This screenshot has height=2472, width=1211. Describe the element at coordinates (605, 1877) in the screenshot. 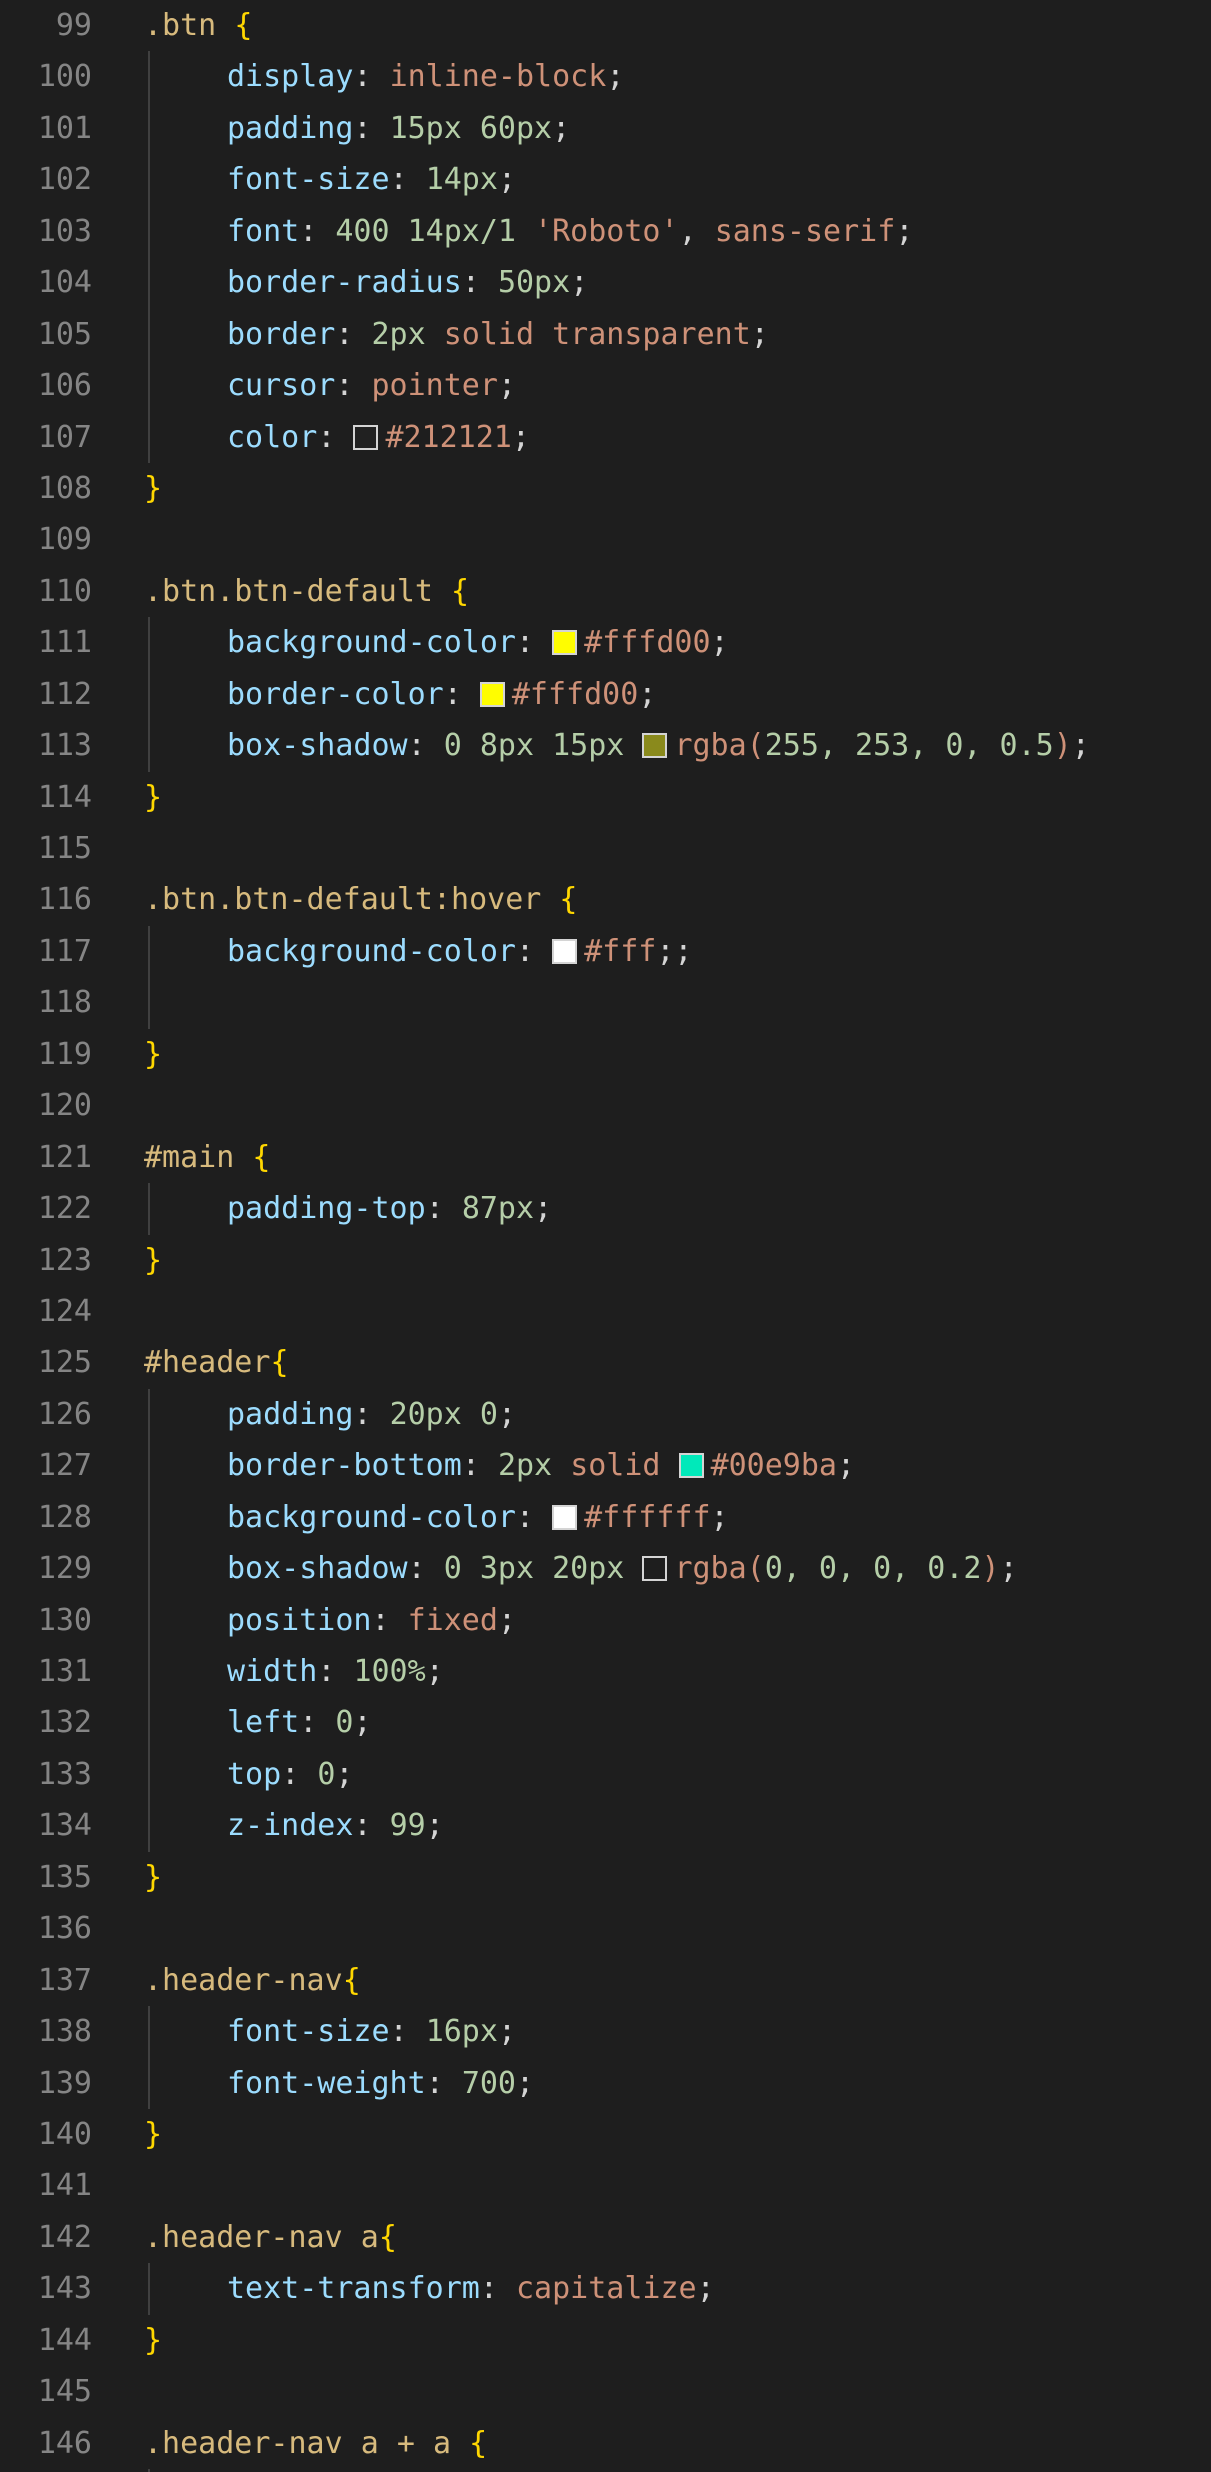

I see `code-line: 135}` at that location.